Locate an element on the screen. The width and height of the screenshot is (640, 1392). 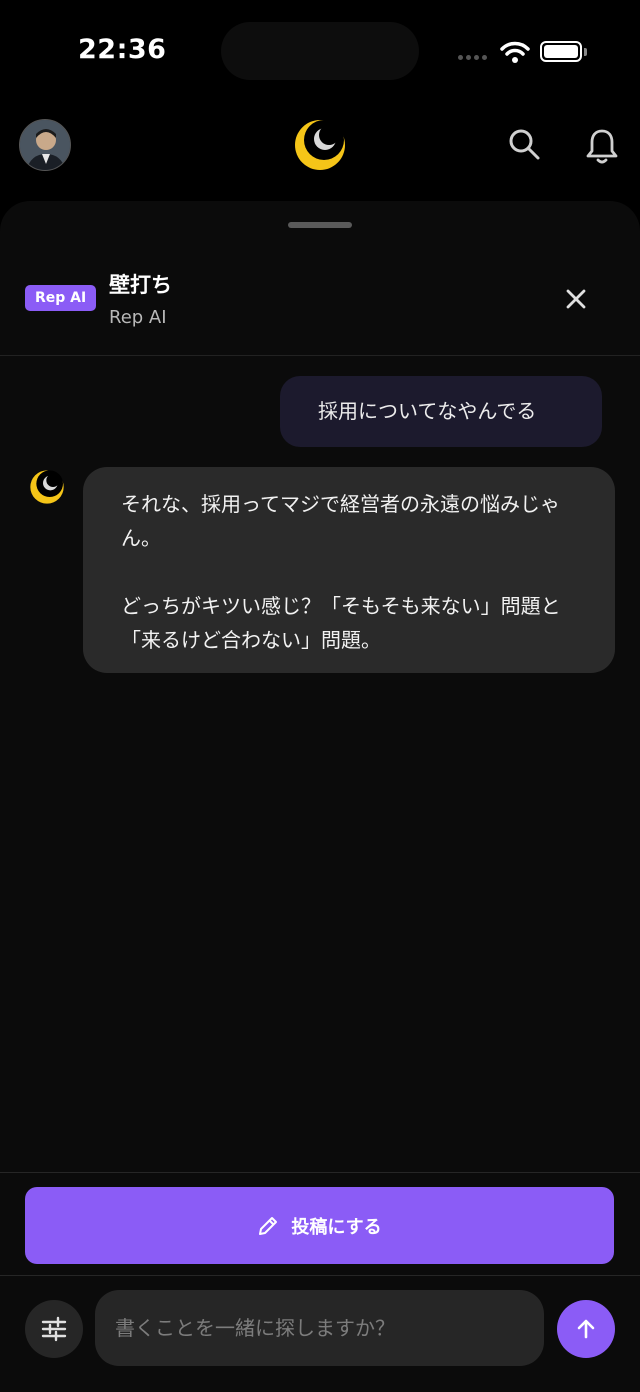
avatar-image is located at coordinates (45, 145).